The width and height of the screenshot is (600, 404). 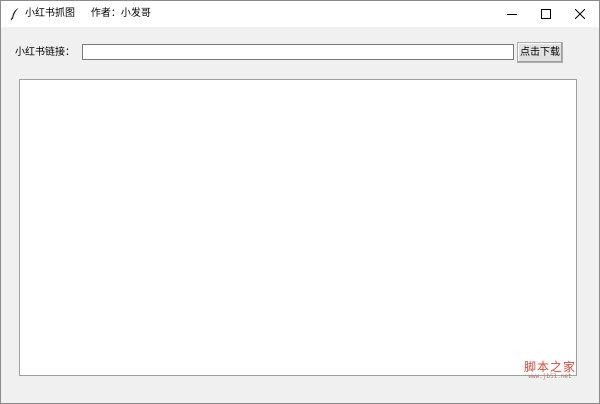 What do you see at coordinates (550, 376) in the screenshot?
I see `watermark-url: www.jb51.net` at bounding box center [550, 376].